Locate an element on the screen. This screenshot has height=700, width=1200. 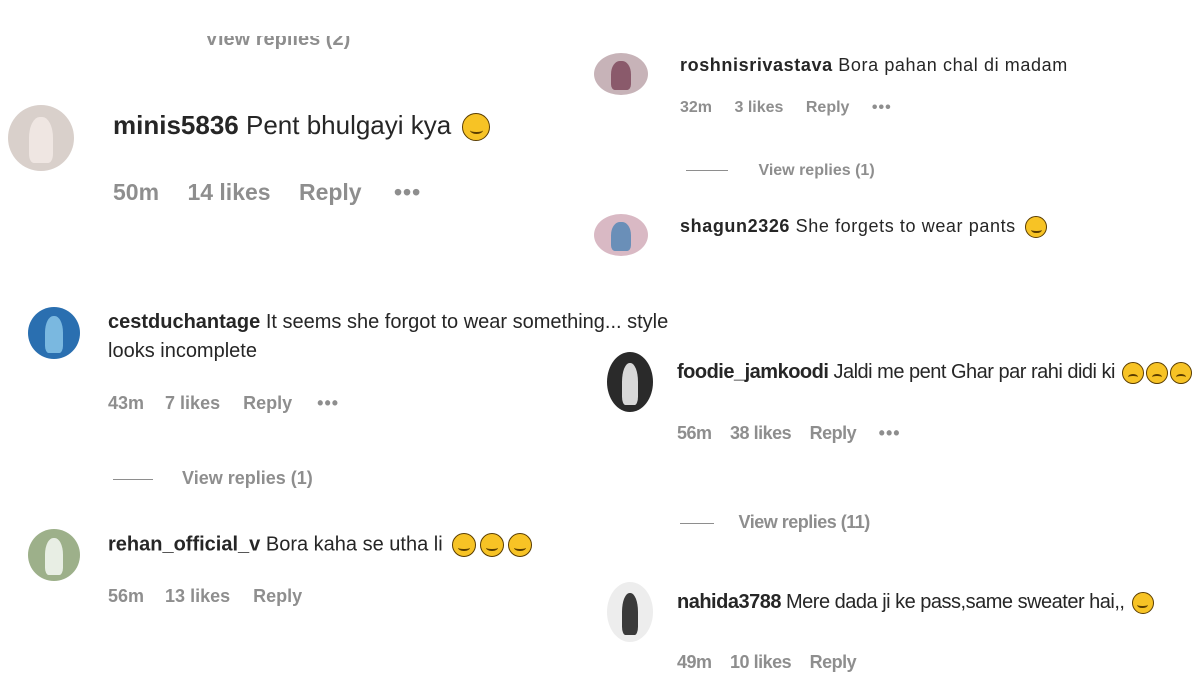
comment-time: 50m is located at coordinates (136, 192).